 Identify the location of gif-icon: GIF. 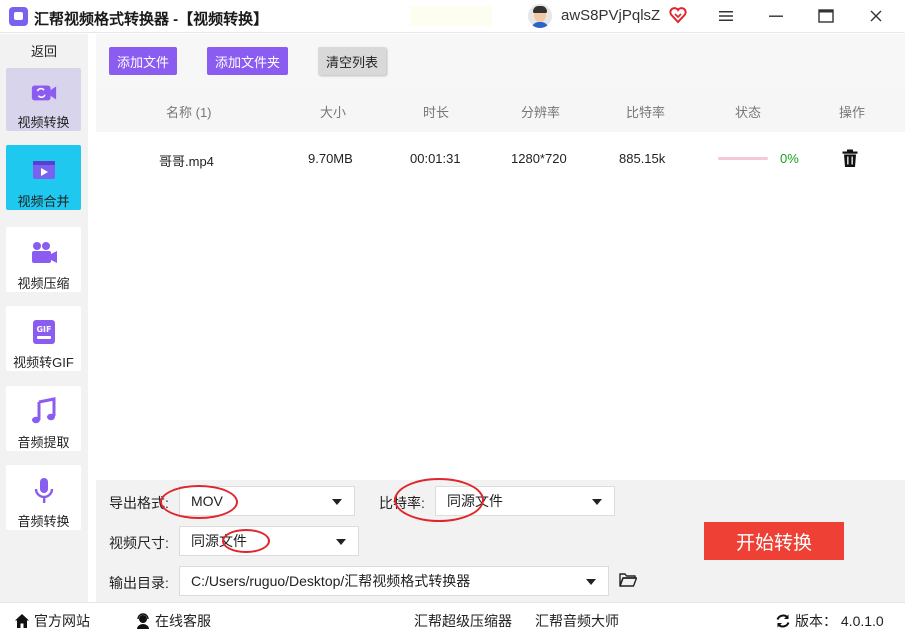
(43, 332).